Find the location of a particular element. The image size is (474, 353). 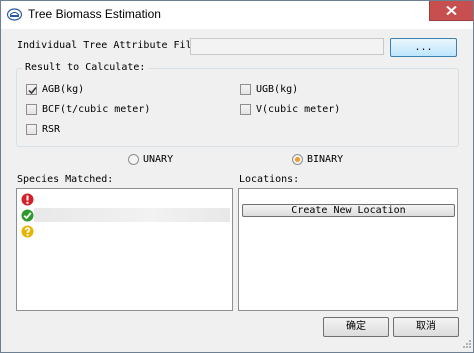

cancel-button: 取消 is located at coordinates (426, 327).